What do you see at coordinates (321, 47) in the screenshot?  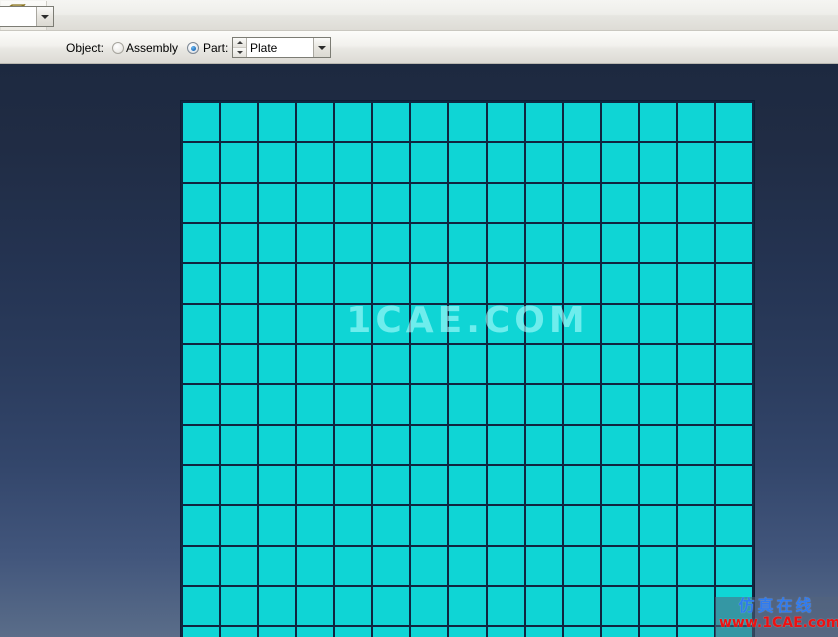 I see `part-combo-arrow-button` at bounding box center [321, 47].